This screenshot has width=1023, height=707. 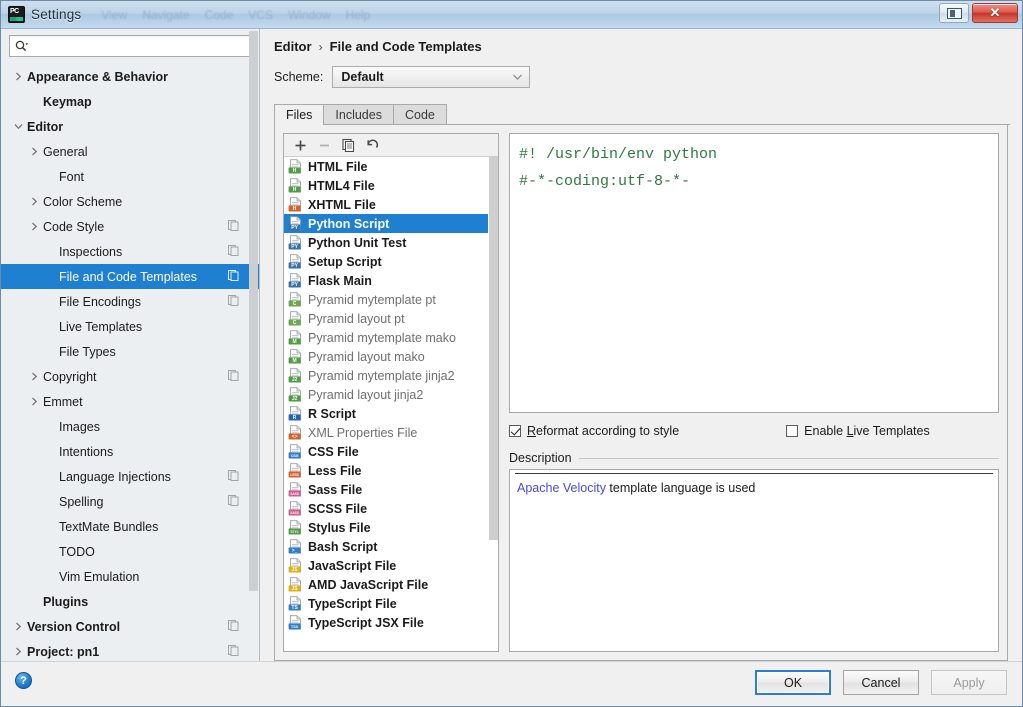 I want to click on sidebar-item-editor: Editor, so click(x=130, y=126).